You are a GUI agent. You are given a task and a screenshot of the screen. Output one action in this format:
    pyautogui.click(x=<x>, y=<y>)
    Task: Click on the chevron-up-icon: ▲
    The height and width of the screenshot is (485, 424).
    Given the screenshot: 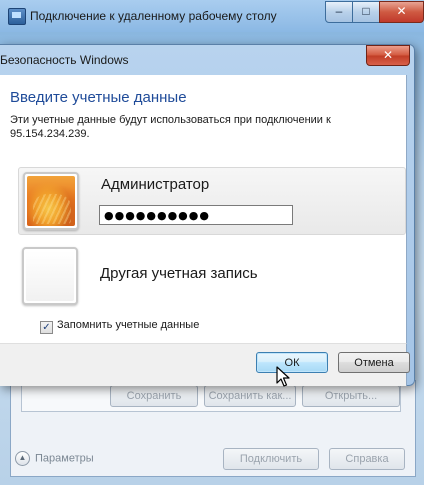 What is the action you would take?
    pyautogui.click(x=22, y=458)
    